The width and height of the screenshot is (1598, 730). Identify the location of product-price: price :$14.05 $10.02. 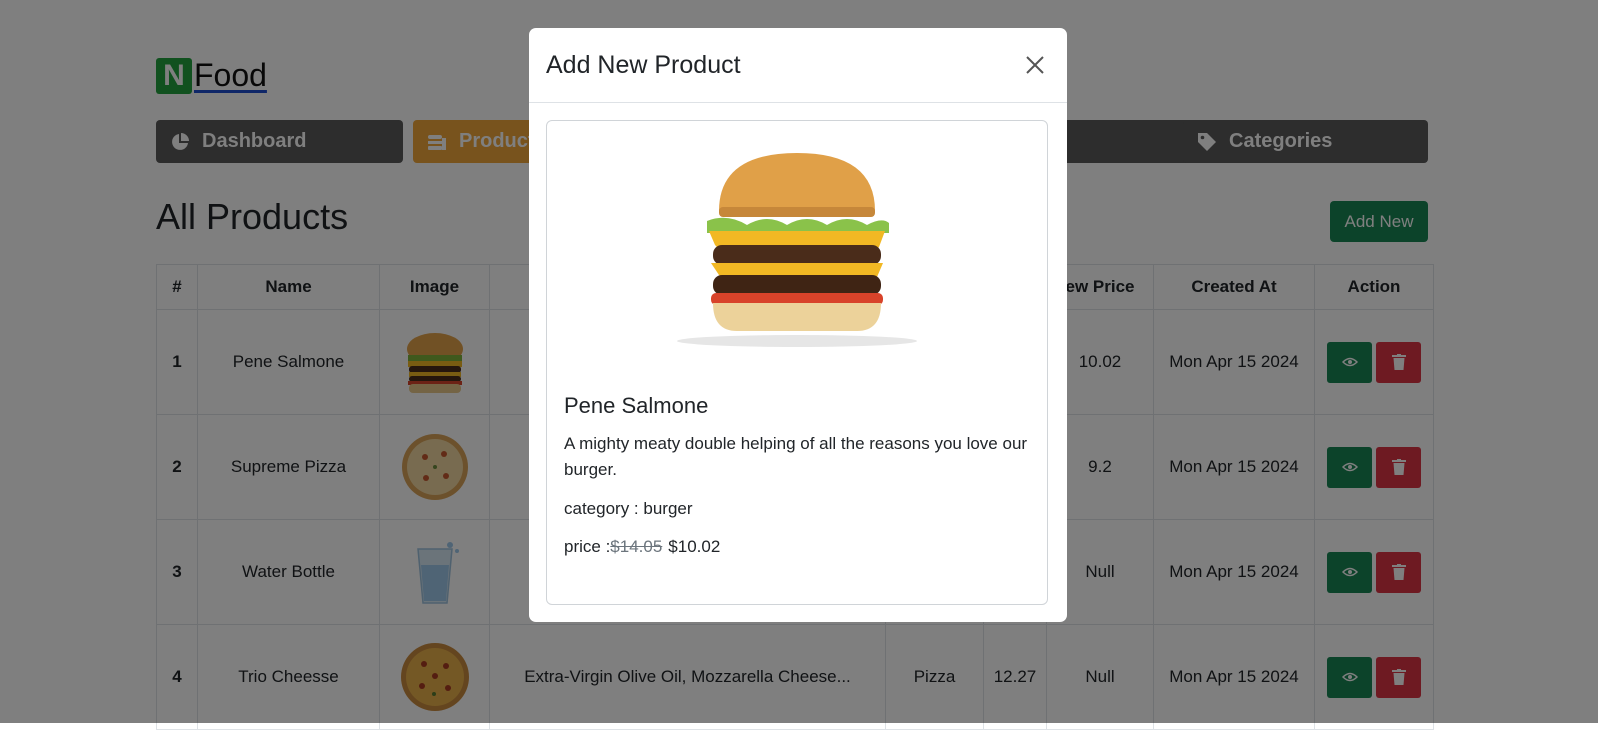
(799, 547).